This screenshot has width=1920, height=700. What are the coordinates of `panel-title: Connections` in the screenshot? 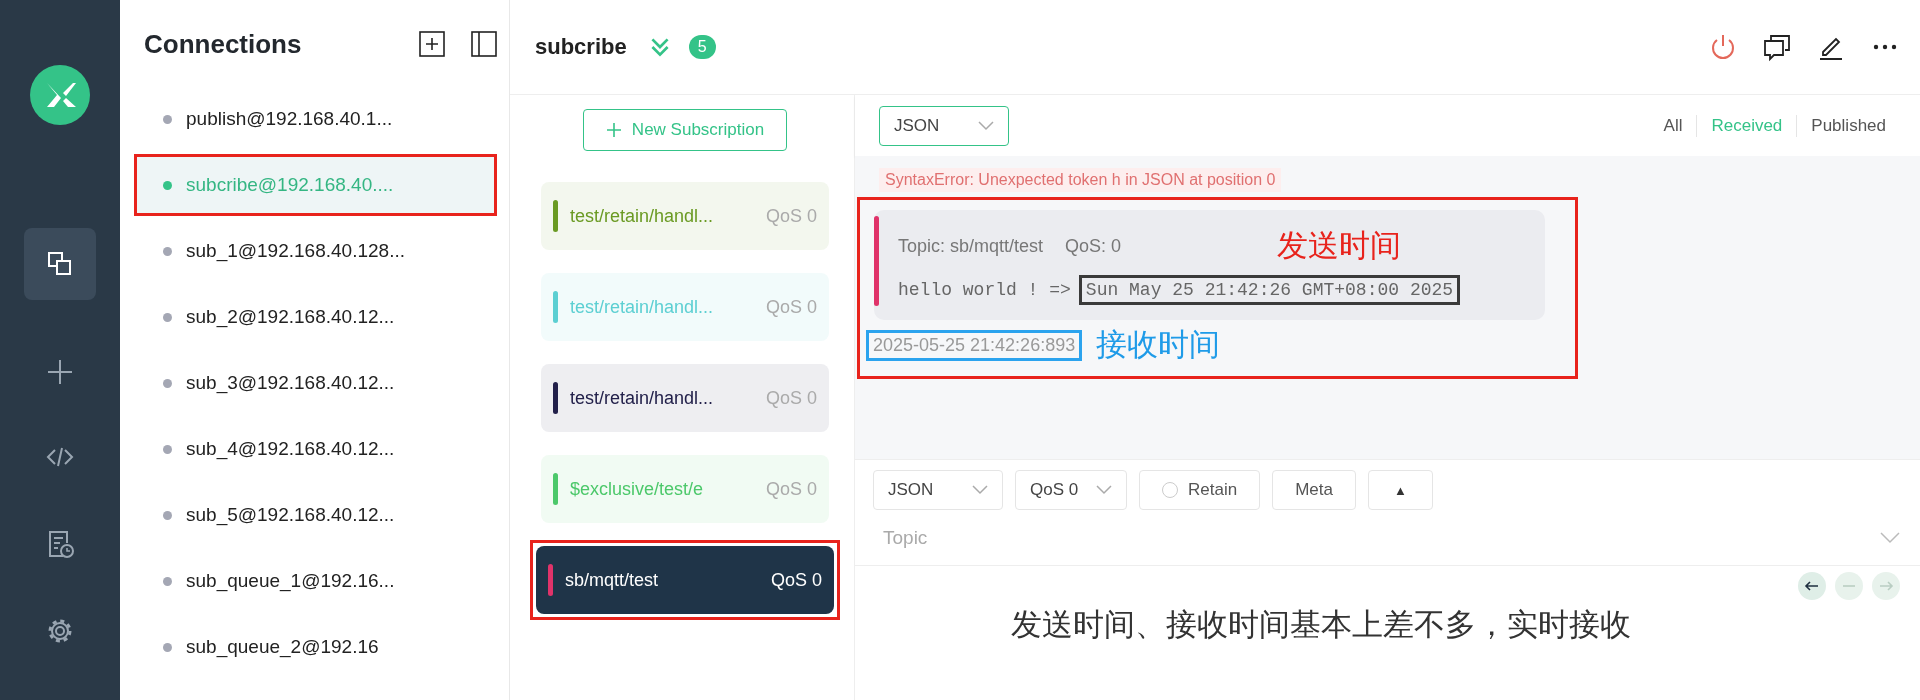 It's located at (223, 44).